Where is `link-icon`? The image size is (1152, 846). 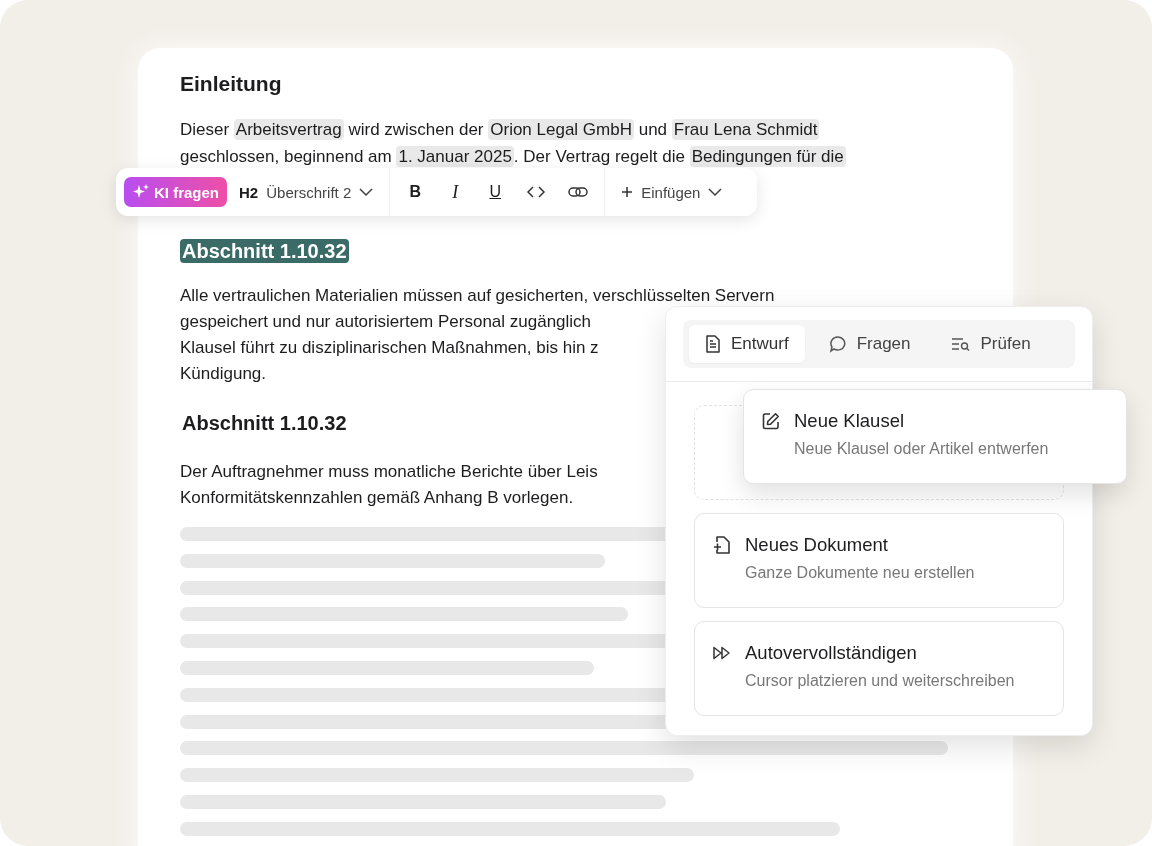
link-icon is located at coordinates (578, 192).